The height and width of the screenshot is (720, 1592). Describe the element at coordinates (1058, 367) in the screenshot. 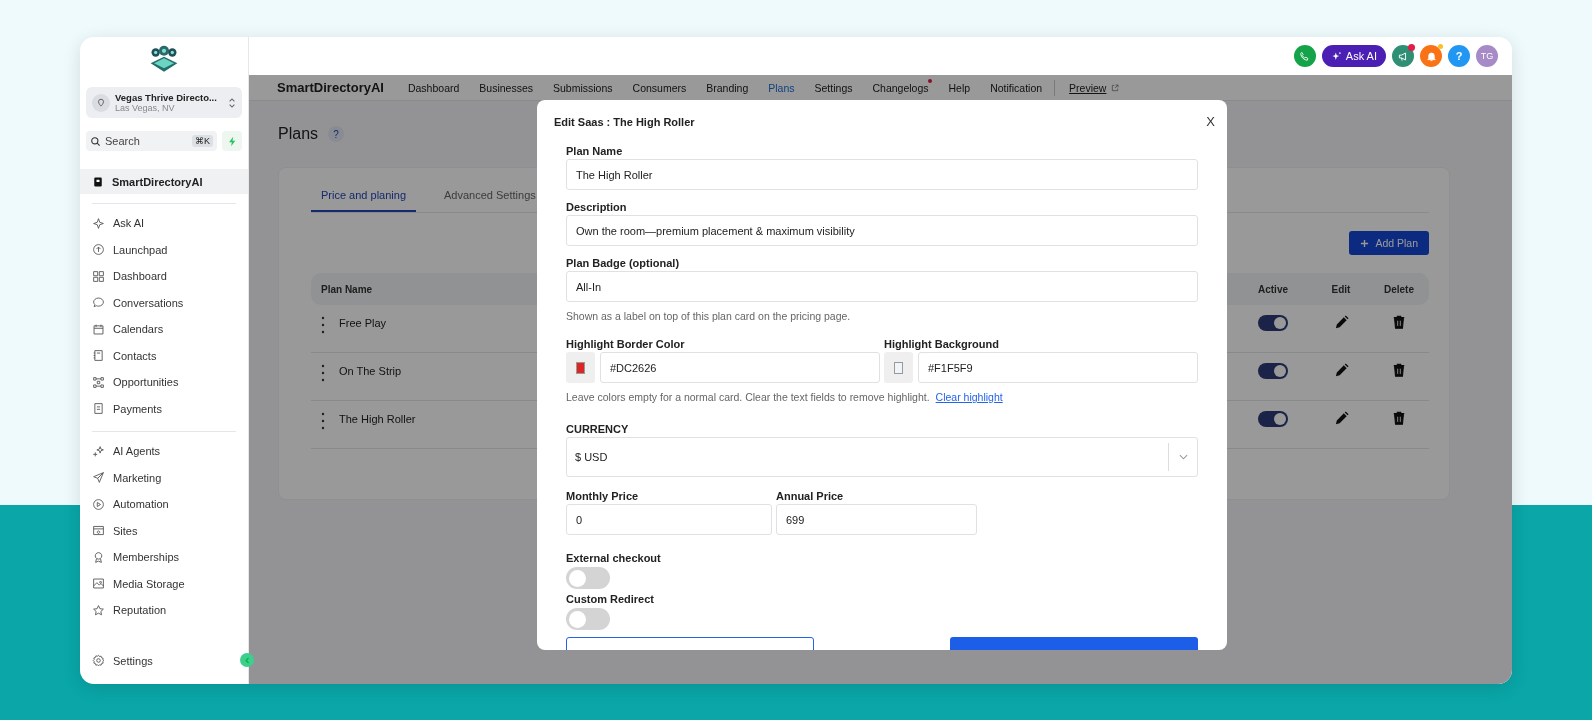

I see `color-hex-field: #F1F5F9` at that location.